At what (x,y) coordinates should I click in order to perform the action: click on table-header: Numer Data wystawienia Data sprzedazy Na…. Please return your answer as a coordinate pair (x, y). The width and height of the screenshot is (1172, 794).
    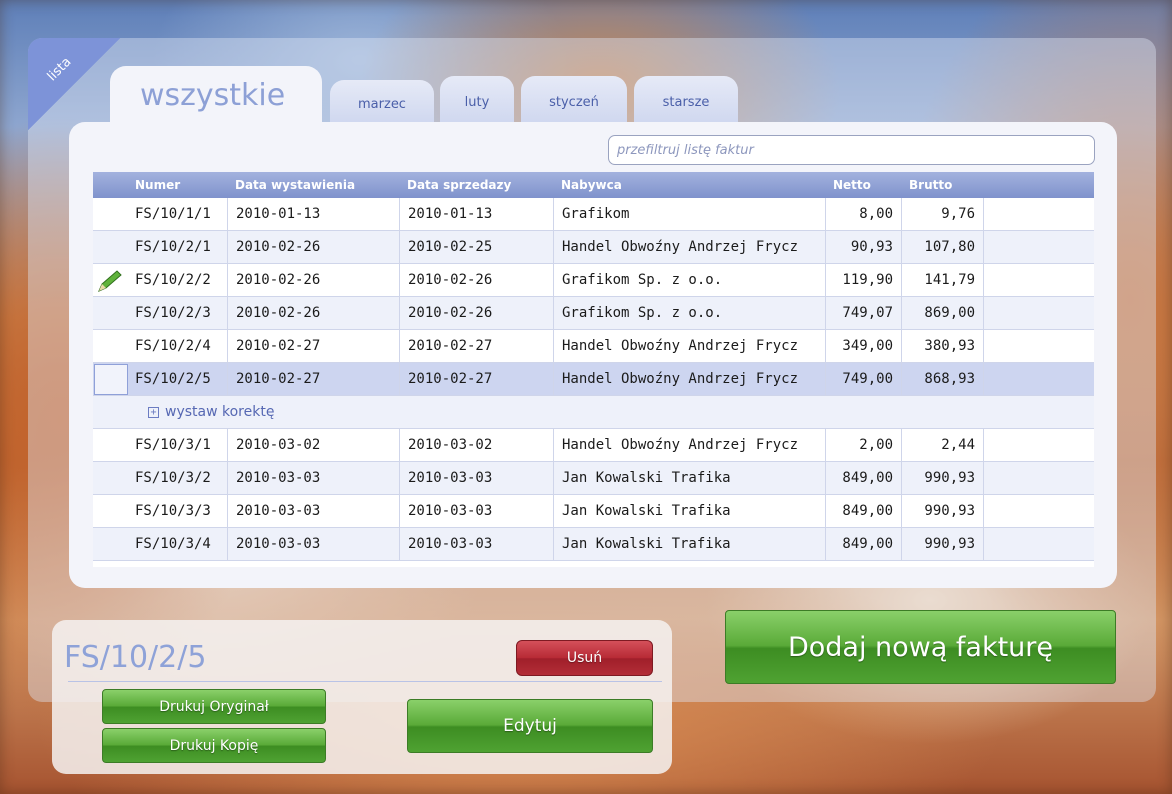
    Looking at the image, I should click on (593, 185).